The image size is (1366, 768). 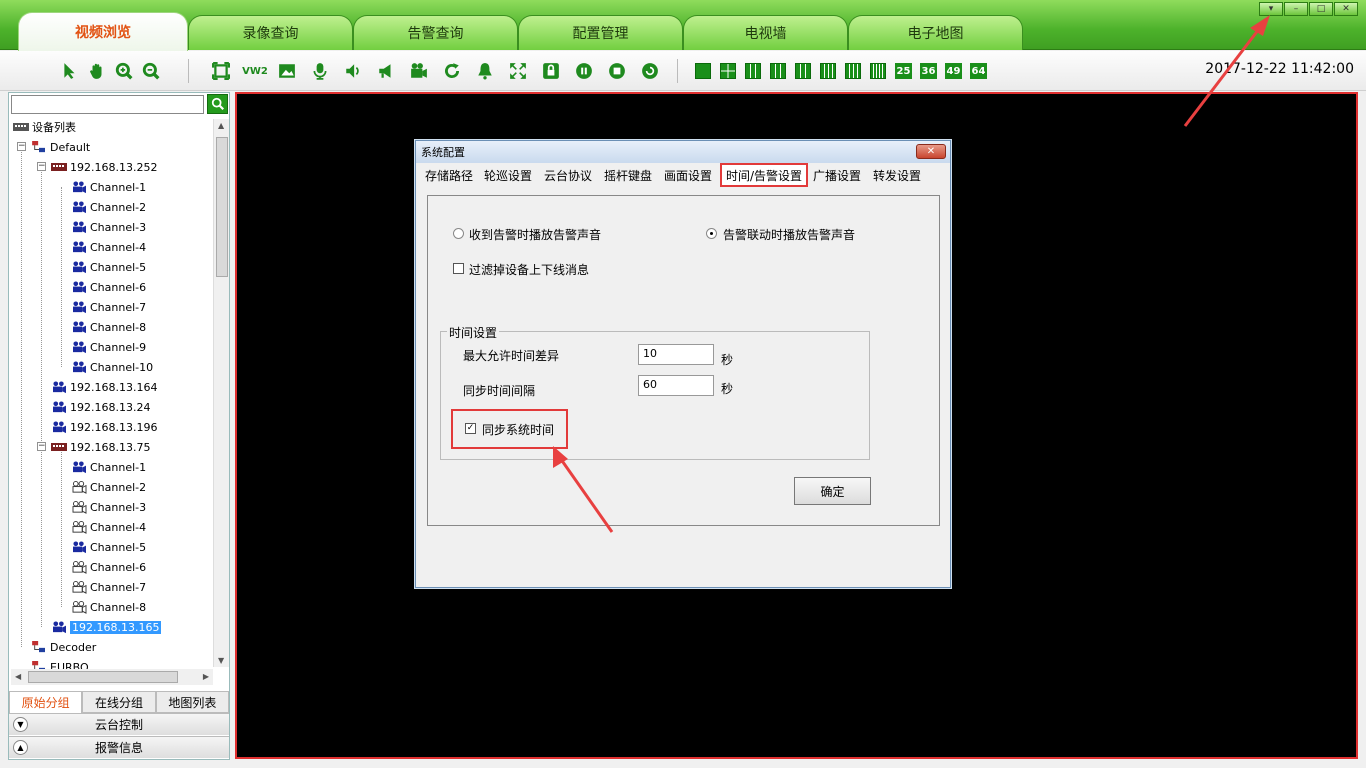 I want to click on tree-group-decoder: Decoder, so click(x=63, y=647).